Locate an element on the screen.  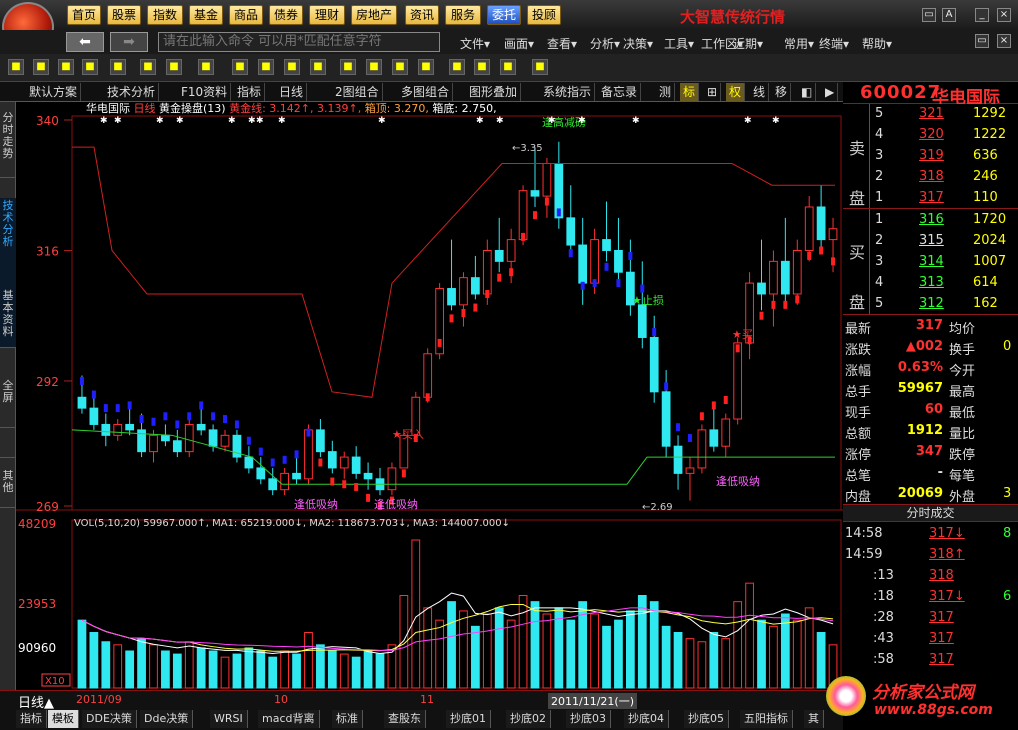
box-icon: ■ is located at coordinates (482, 67).